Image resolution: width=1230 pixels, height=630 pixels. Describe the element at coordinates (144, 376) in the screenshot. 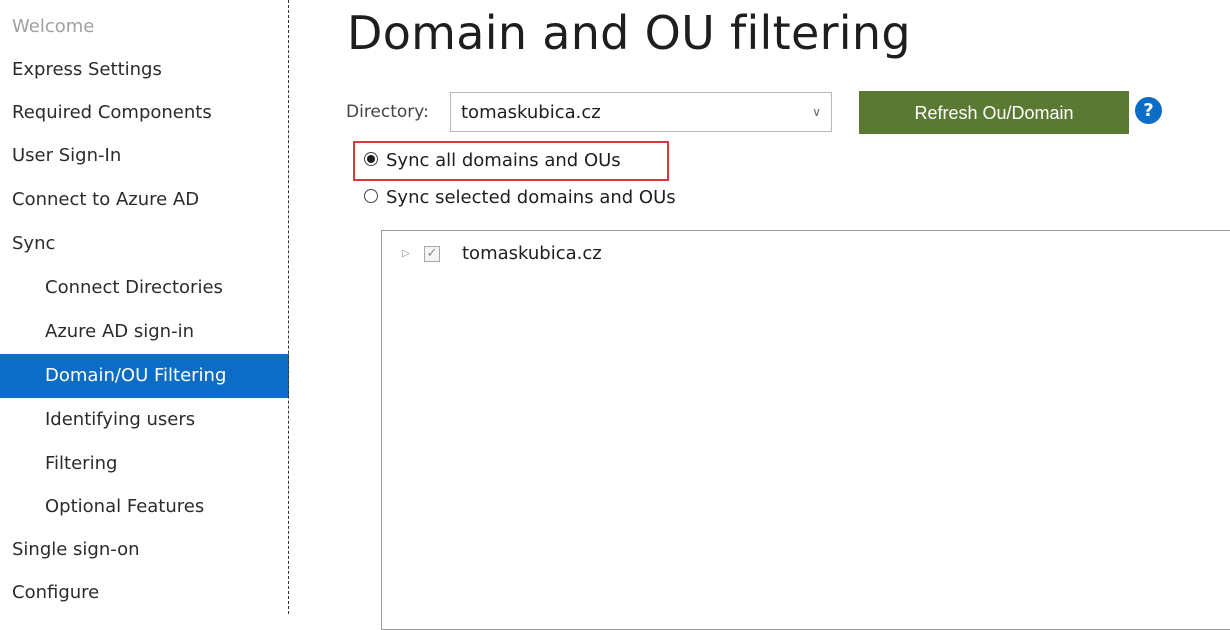

I see `sidebar-item-domain-ou-filtering: Domain/OU Filtering` at that location.